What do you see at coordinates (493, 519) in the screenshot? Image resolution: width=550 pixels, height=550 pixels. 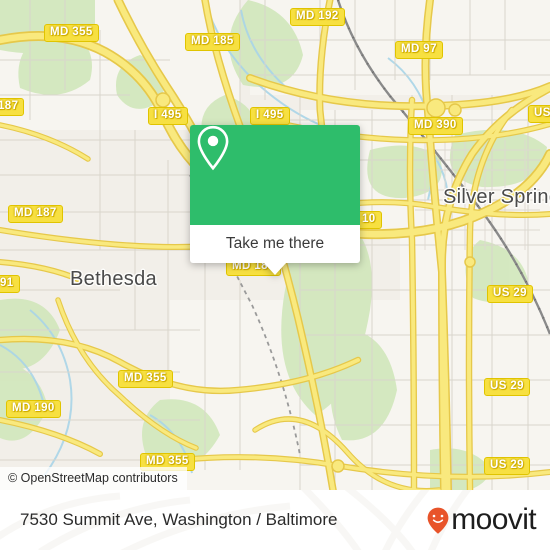 I see `moovit-wordmark: moovit` at bounding box center [493, 519].